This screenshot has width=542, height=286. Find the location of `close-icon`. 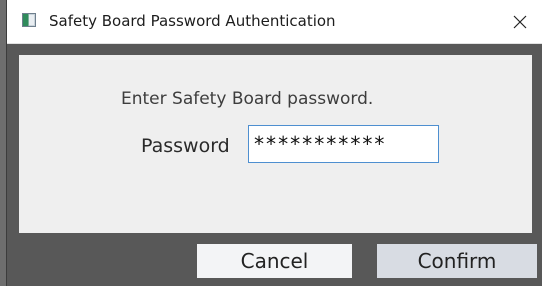

close-icon is located at coordinates (520, 21).